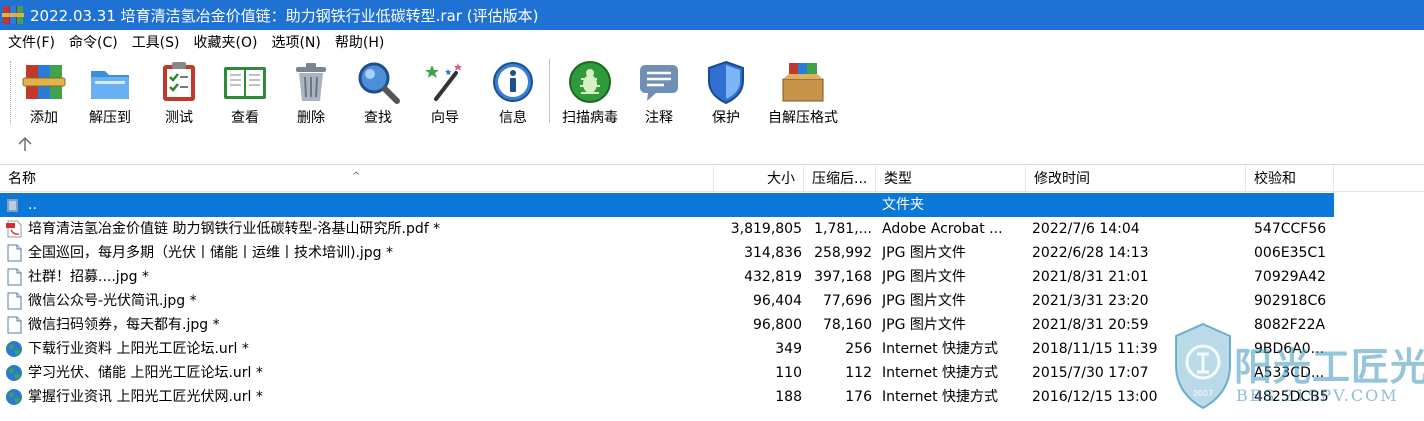  I want to click on sfx-box-icon, so click(803, 82).